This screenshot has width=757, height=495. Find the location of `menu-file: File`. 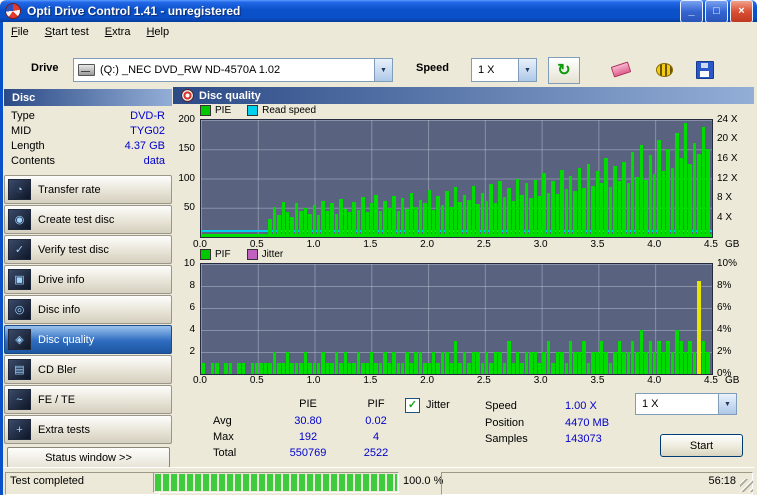

menu-file: File is located at coordinates (20, 32).